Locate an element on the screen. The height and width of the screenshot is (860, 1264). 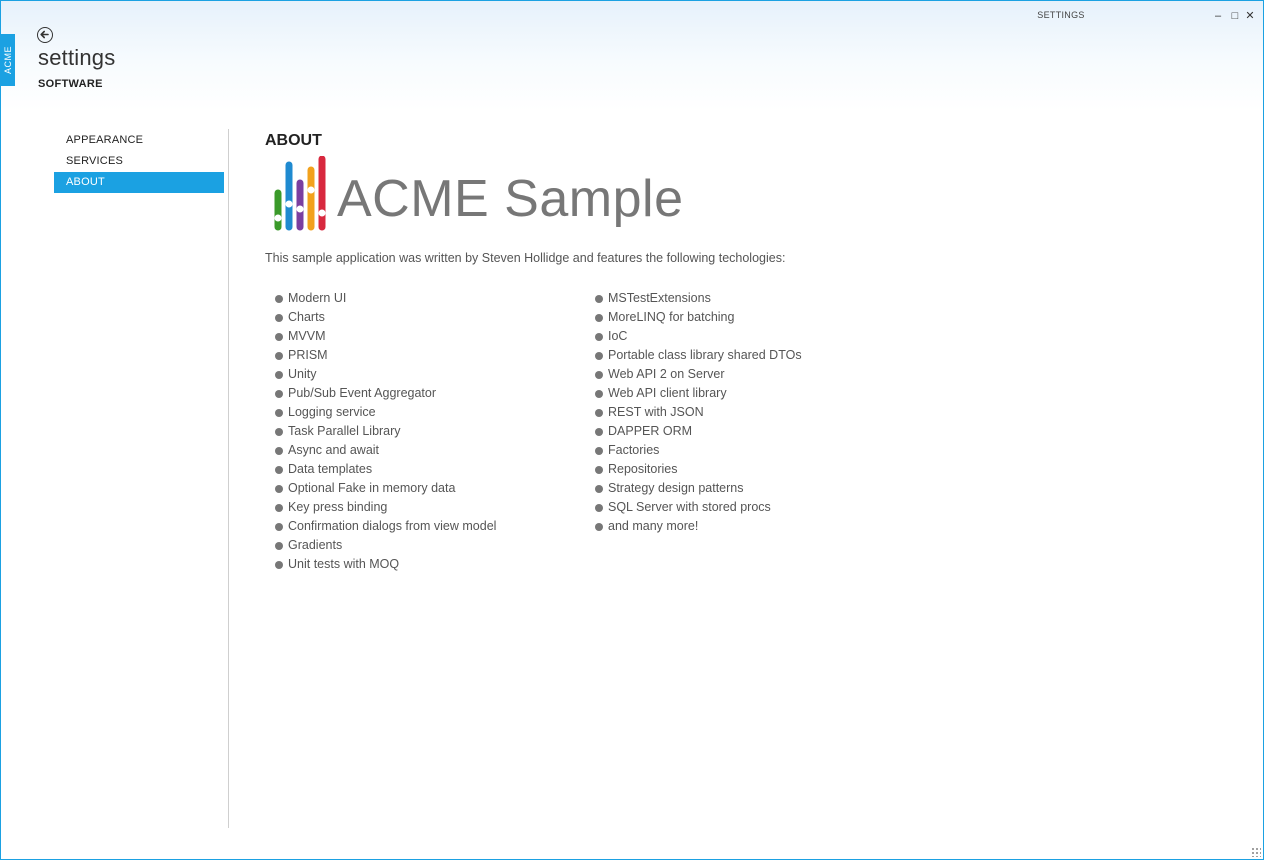
list-item-label: Key press binding is located at coordinates (338, 507).